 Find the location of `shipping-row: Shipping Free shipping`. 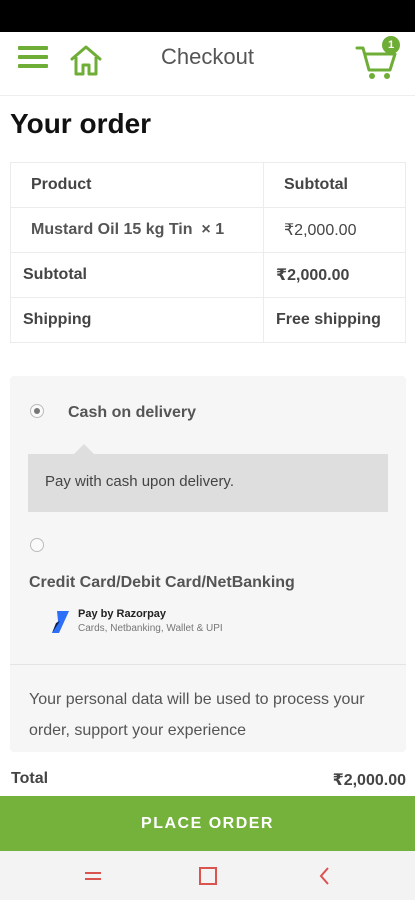

shipping-row: Shipping Free shipping is located at coordinates (208, 320).